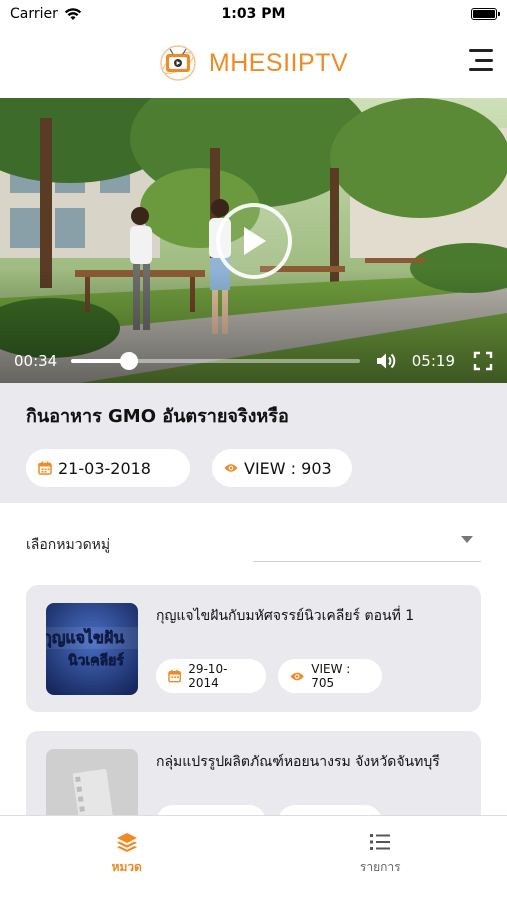 The width and height of the screenshot is (507, 900). What do you see at coordinates (288, 468) in the screenshot?
I see `video-views: VIEW : 903` at bounding box center [288, 468].